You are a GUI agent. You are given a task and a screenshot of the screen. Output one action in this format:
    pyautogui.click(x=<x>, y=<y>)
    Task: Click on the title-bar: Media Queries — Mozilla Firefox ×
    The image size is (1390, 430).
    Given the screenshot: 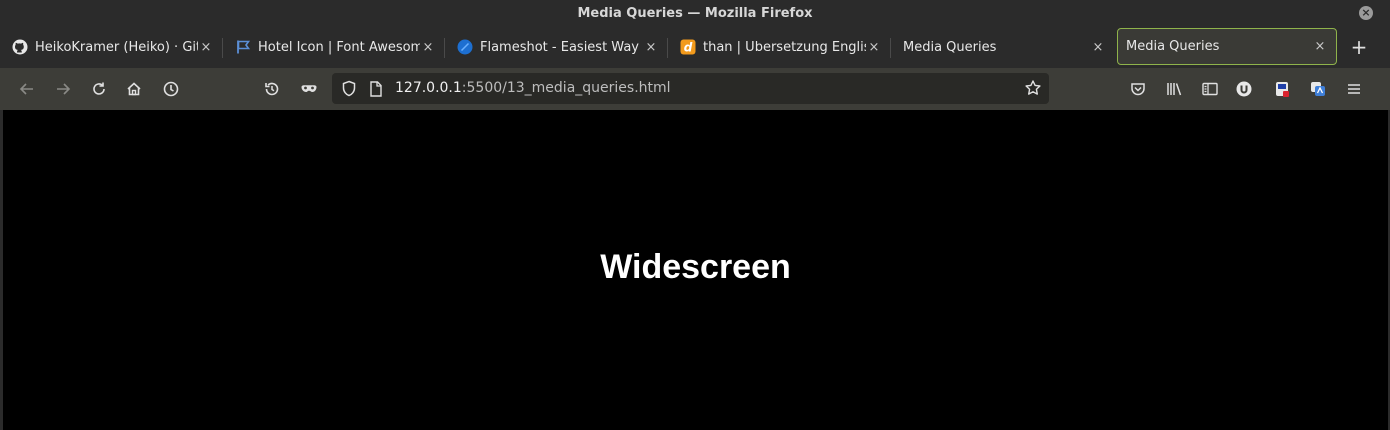 What is the action you would take?
    pyautogui.click(x=695, y=13)
    